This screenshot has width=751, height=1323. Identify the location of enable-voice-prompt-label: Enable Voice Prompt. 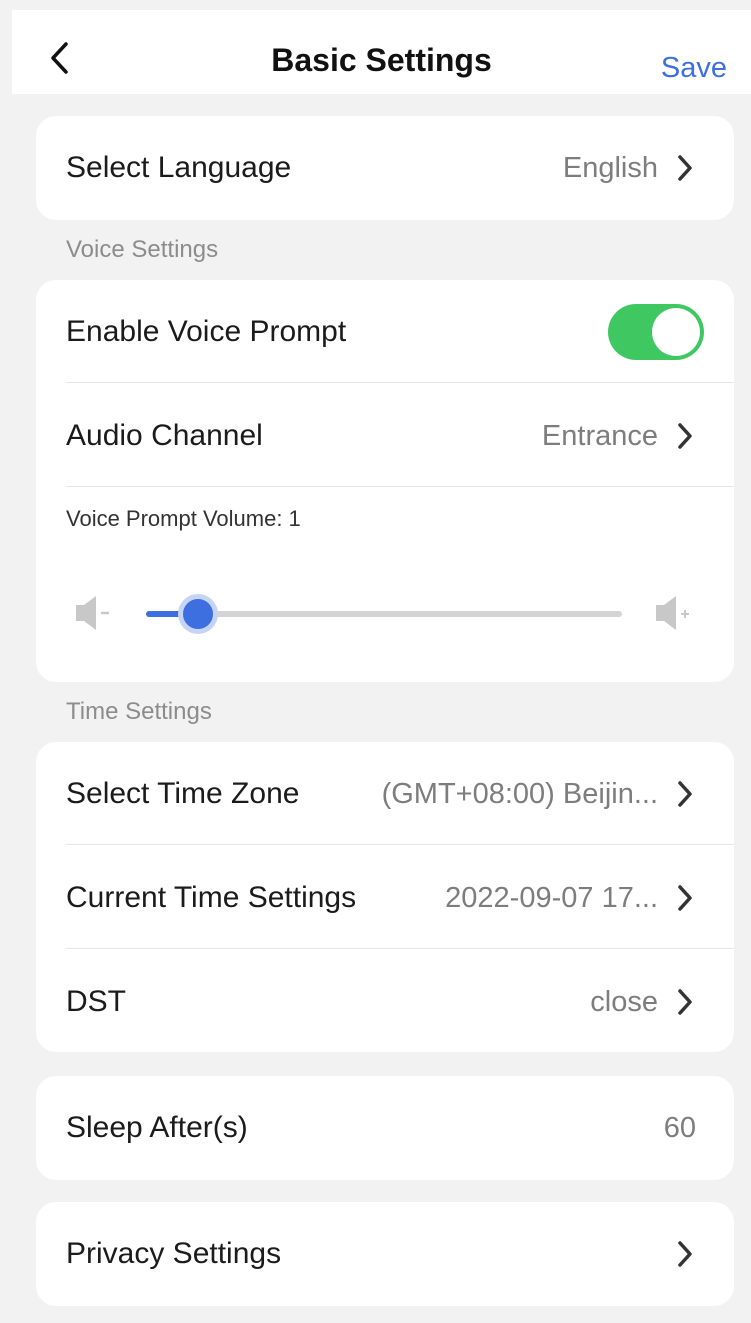
(206, 331).